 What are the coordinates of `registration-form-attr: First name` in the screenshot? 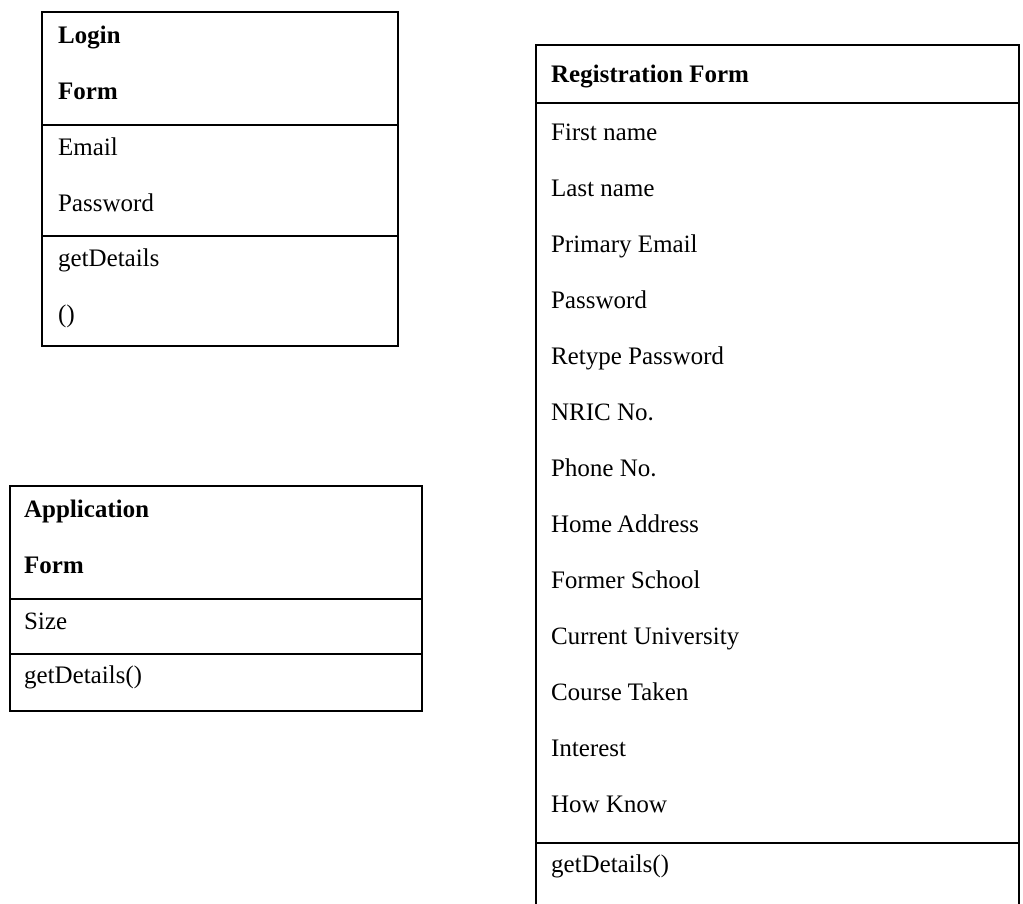 It's located at (604, 132).